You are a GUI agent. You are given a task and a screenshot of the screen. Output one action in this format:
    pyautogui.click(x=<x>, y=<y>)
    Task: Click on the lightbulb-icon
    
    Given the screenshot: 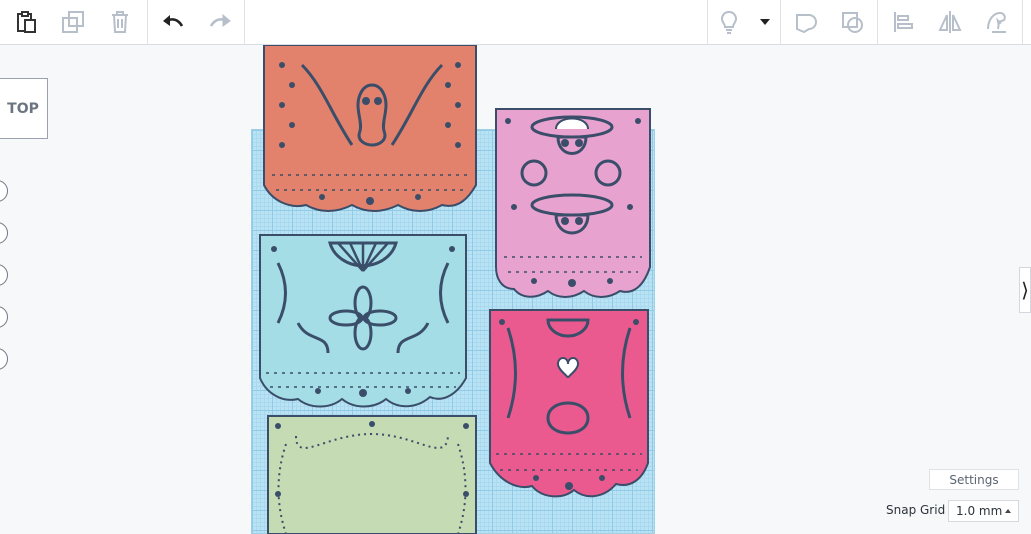 What is the action you would take?
    pyautogui.click(x=729, y=22)
    